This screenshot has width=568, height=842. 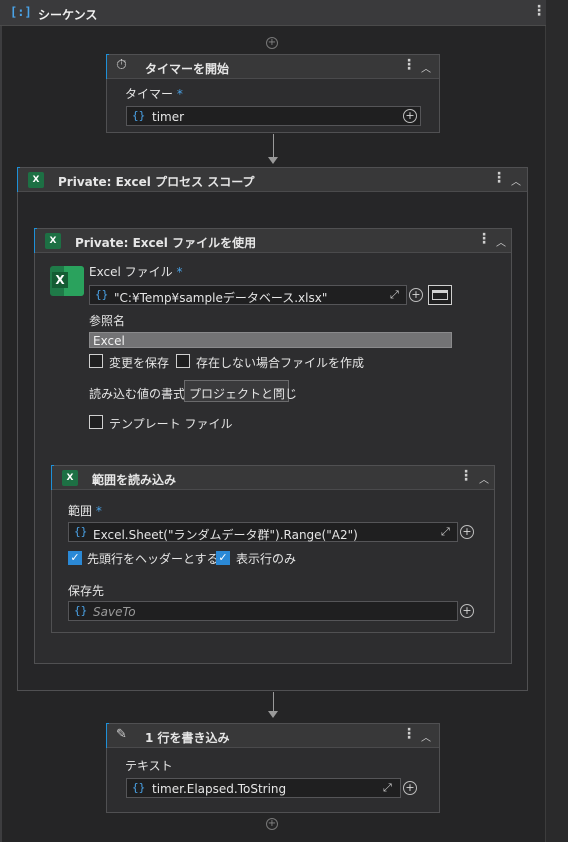 What do you see at coordinates (149, 766) in the screenshot?
I see `text-field-label: テキスト` at bounding box center [149, 766].